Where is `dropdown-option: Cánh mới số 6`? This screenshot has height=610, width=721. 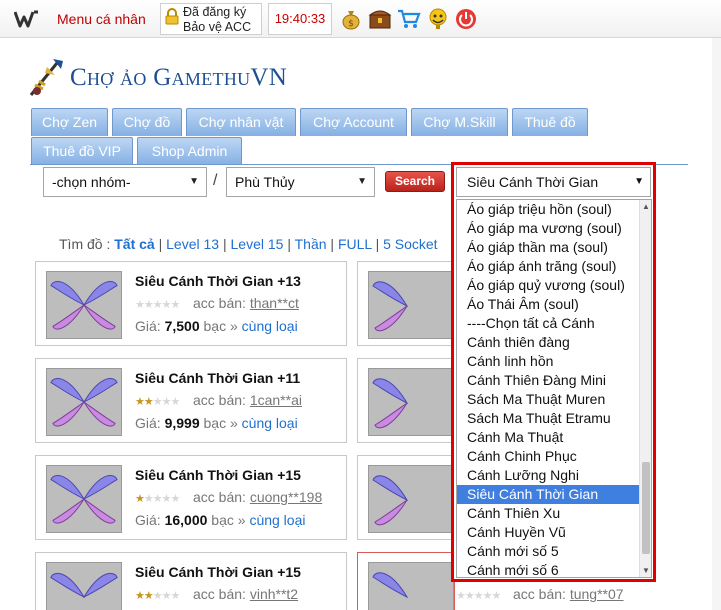 dropdown-option: Cánh mới số 6 is located at coordinates (548, 569).